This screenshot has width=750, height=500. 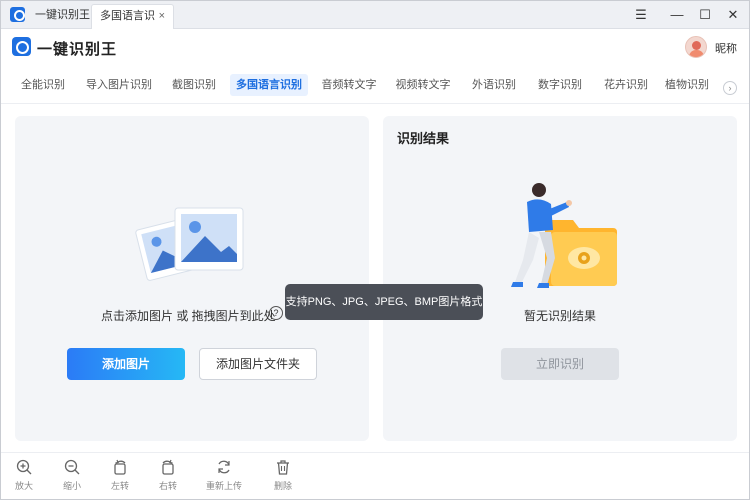 I want to click on zoom-in-icon, so click(x=24, y=467).